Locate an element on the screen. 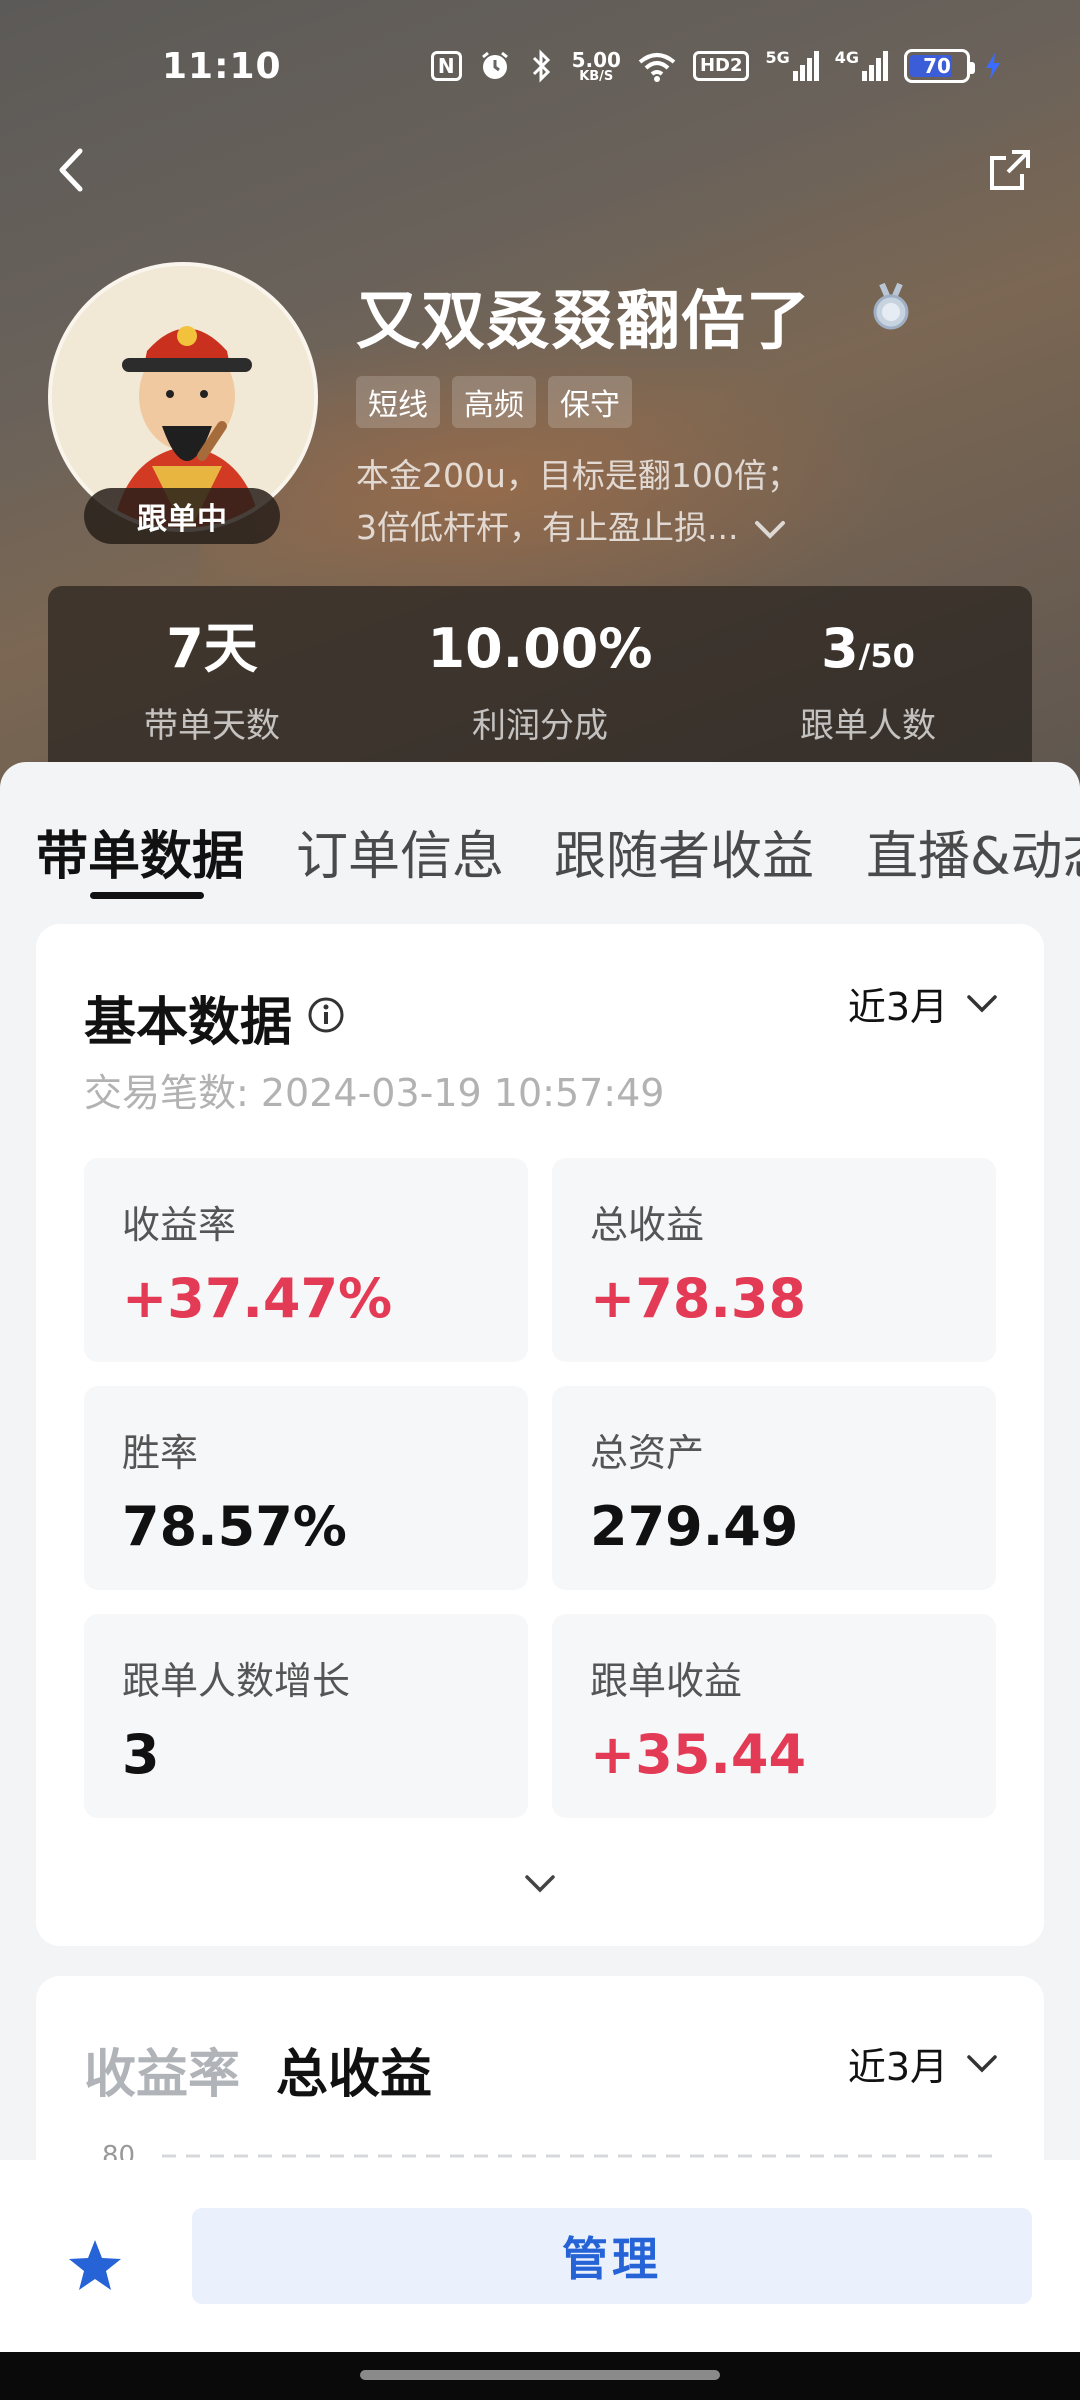 The height and width of the screenshot is (2400, 1080). tab-indicator is located at coordinates (147, 895).